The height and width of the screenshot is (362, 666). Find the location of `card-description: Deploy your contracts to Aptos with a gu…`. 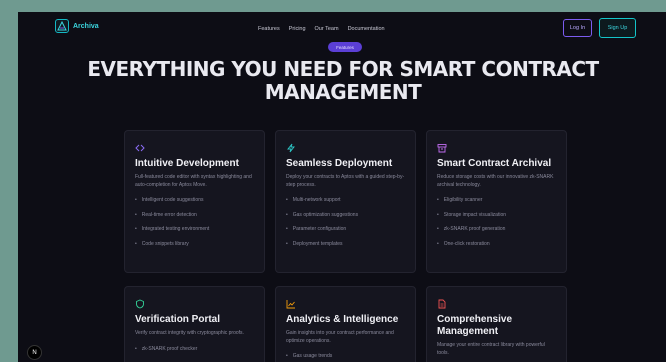

card-description: Deploy your contracts to Aptos with a gu… is located at coordinates (345, 181).